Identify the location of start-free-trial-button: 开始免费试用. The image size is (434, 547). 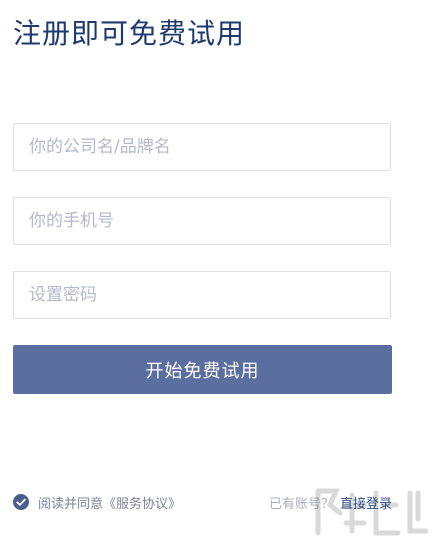
(202, 369).